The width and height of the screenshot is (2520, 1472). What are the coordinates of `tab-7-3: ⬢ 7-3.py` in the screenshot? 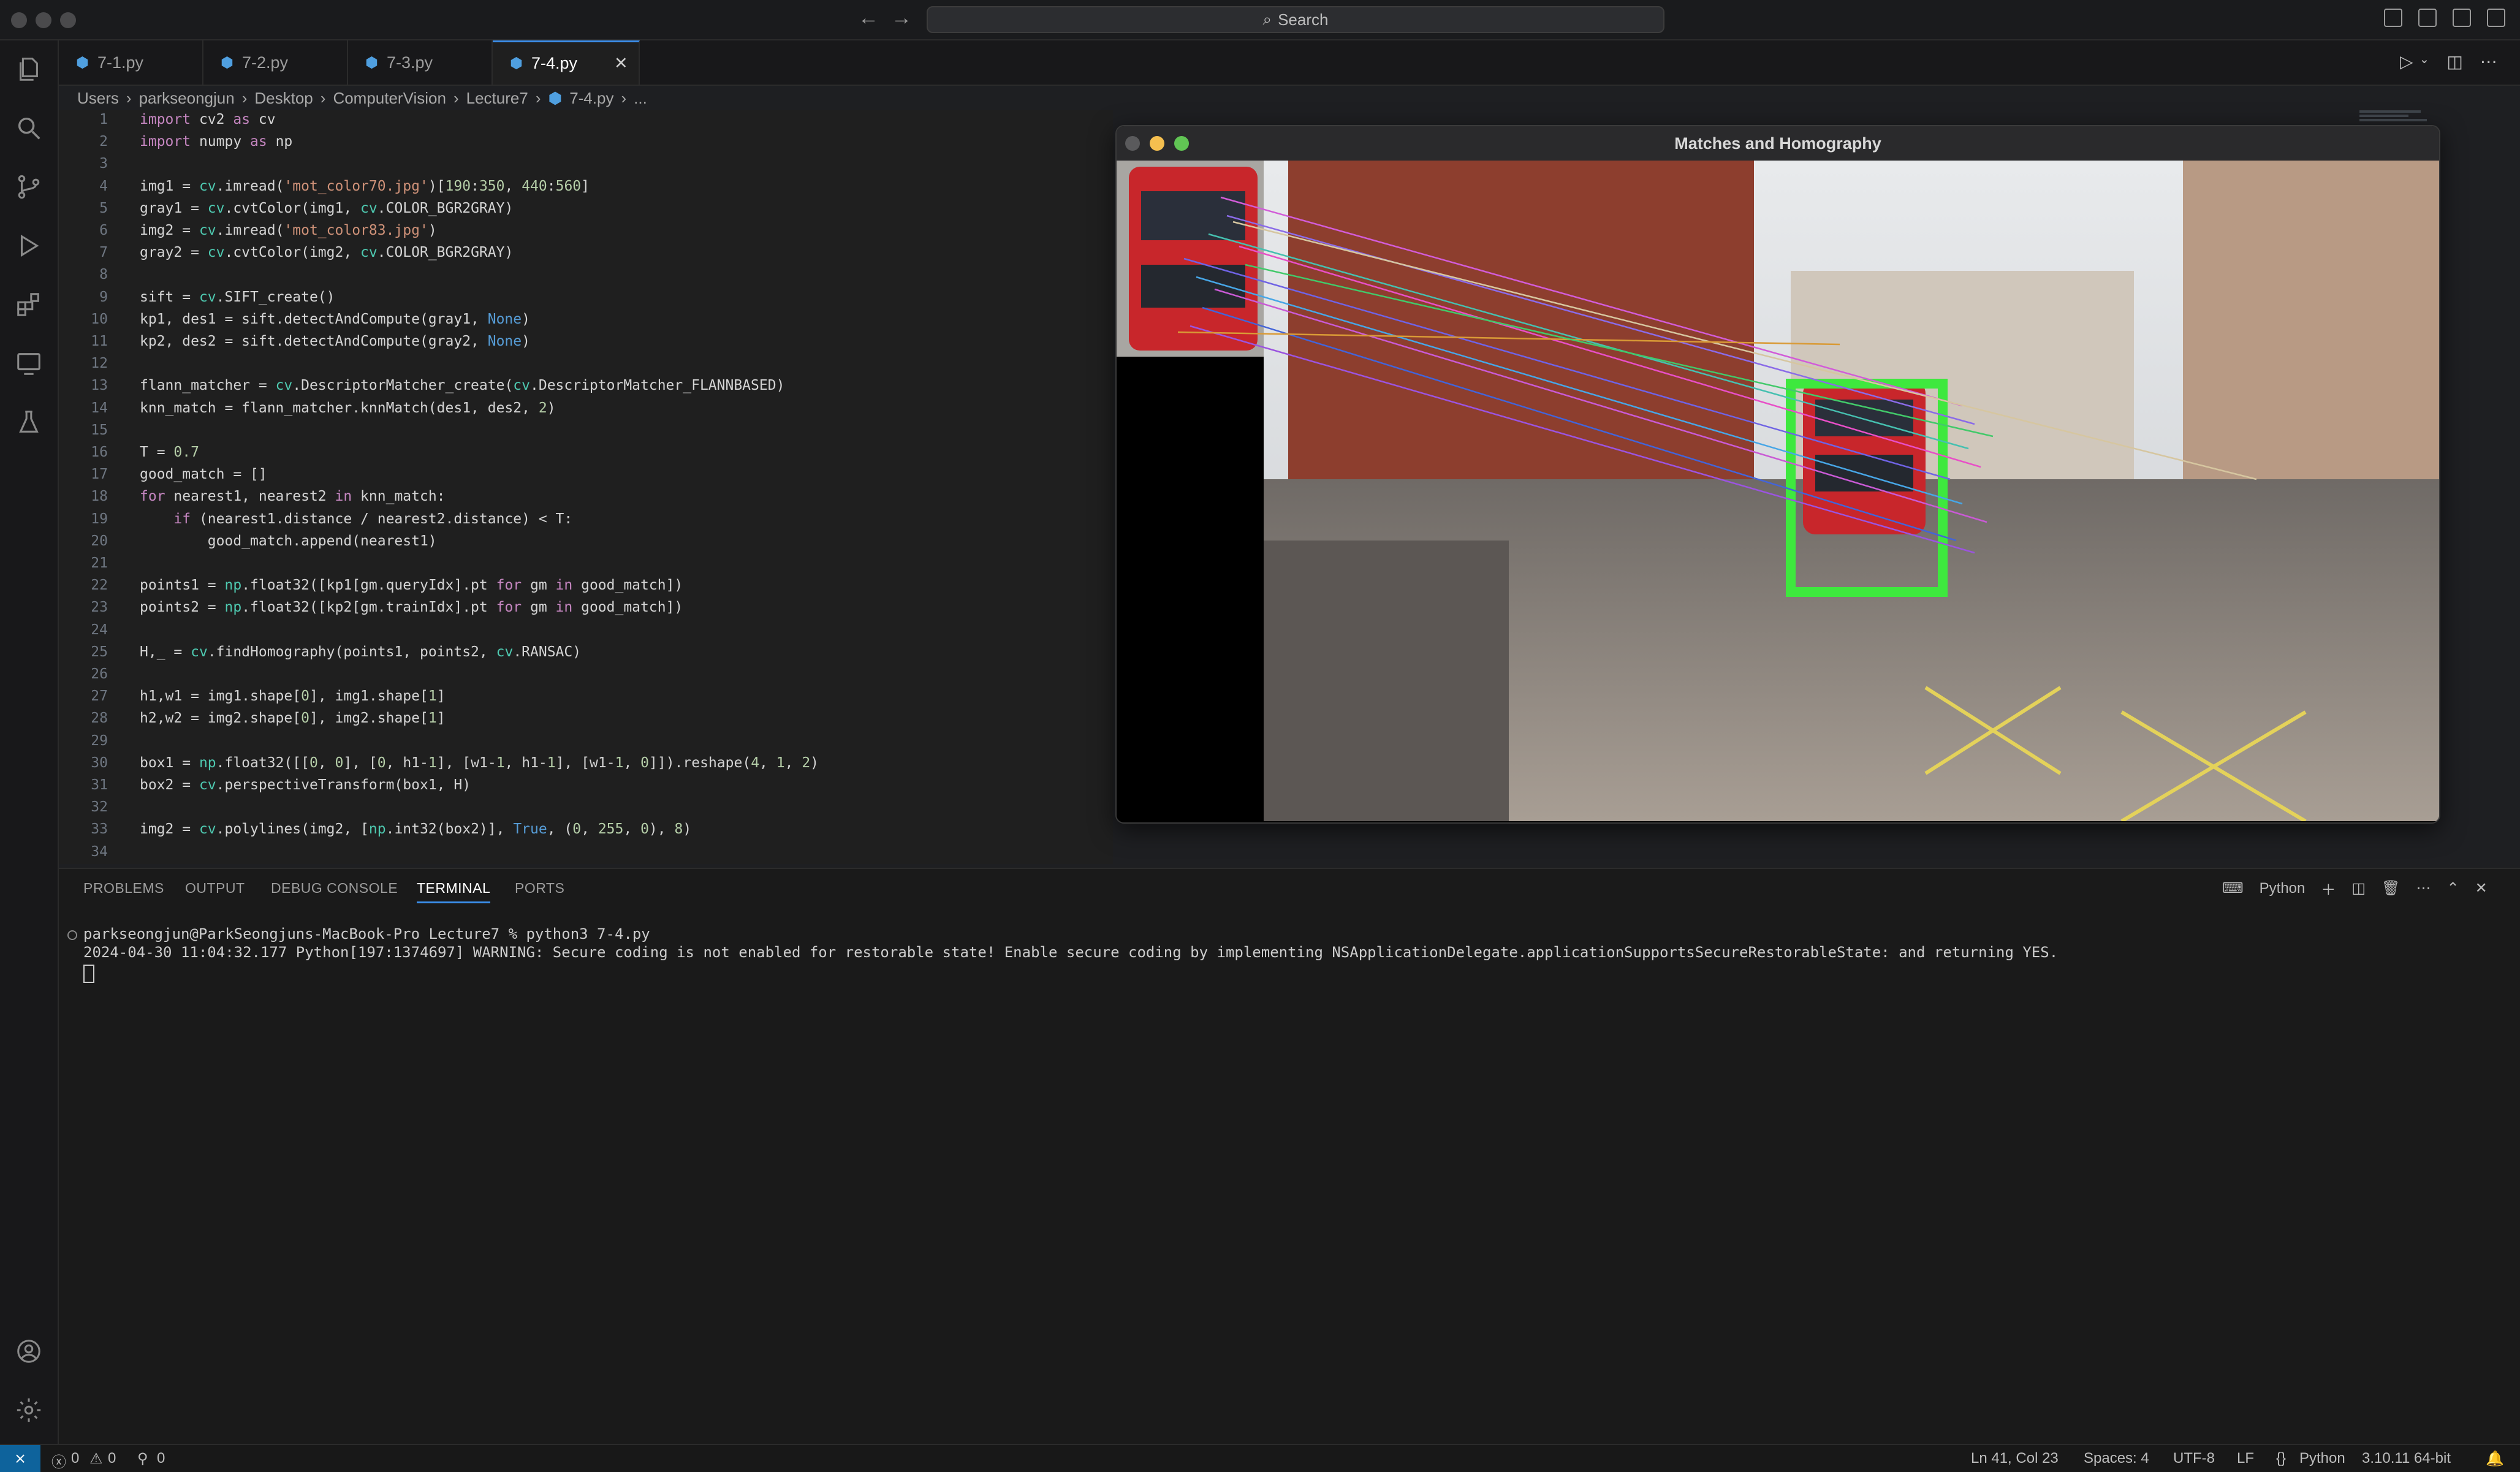 It's located at (420, 62).